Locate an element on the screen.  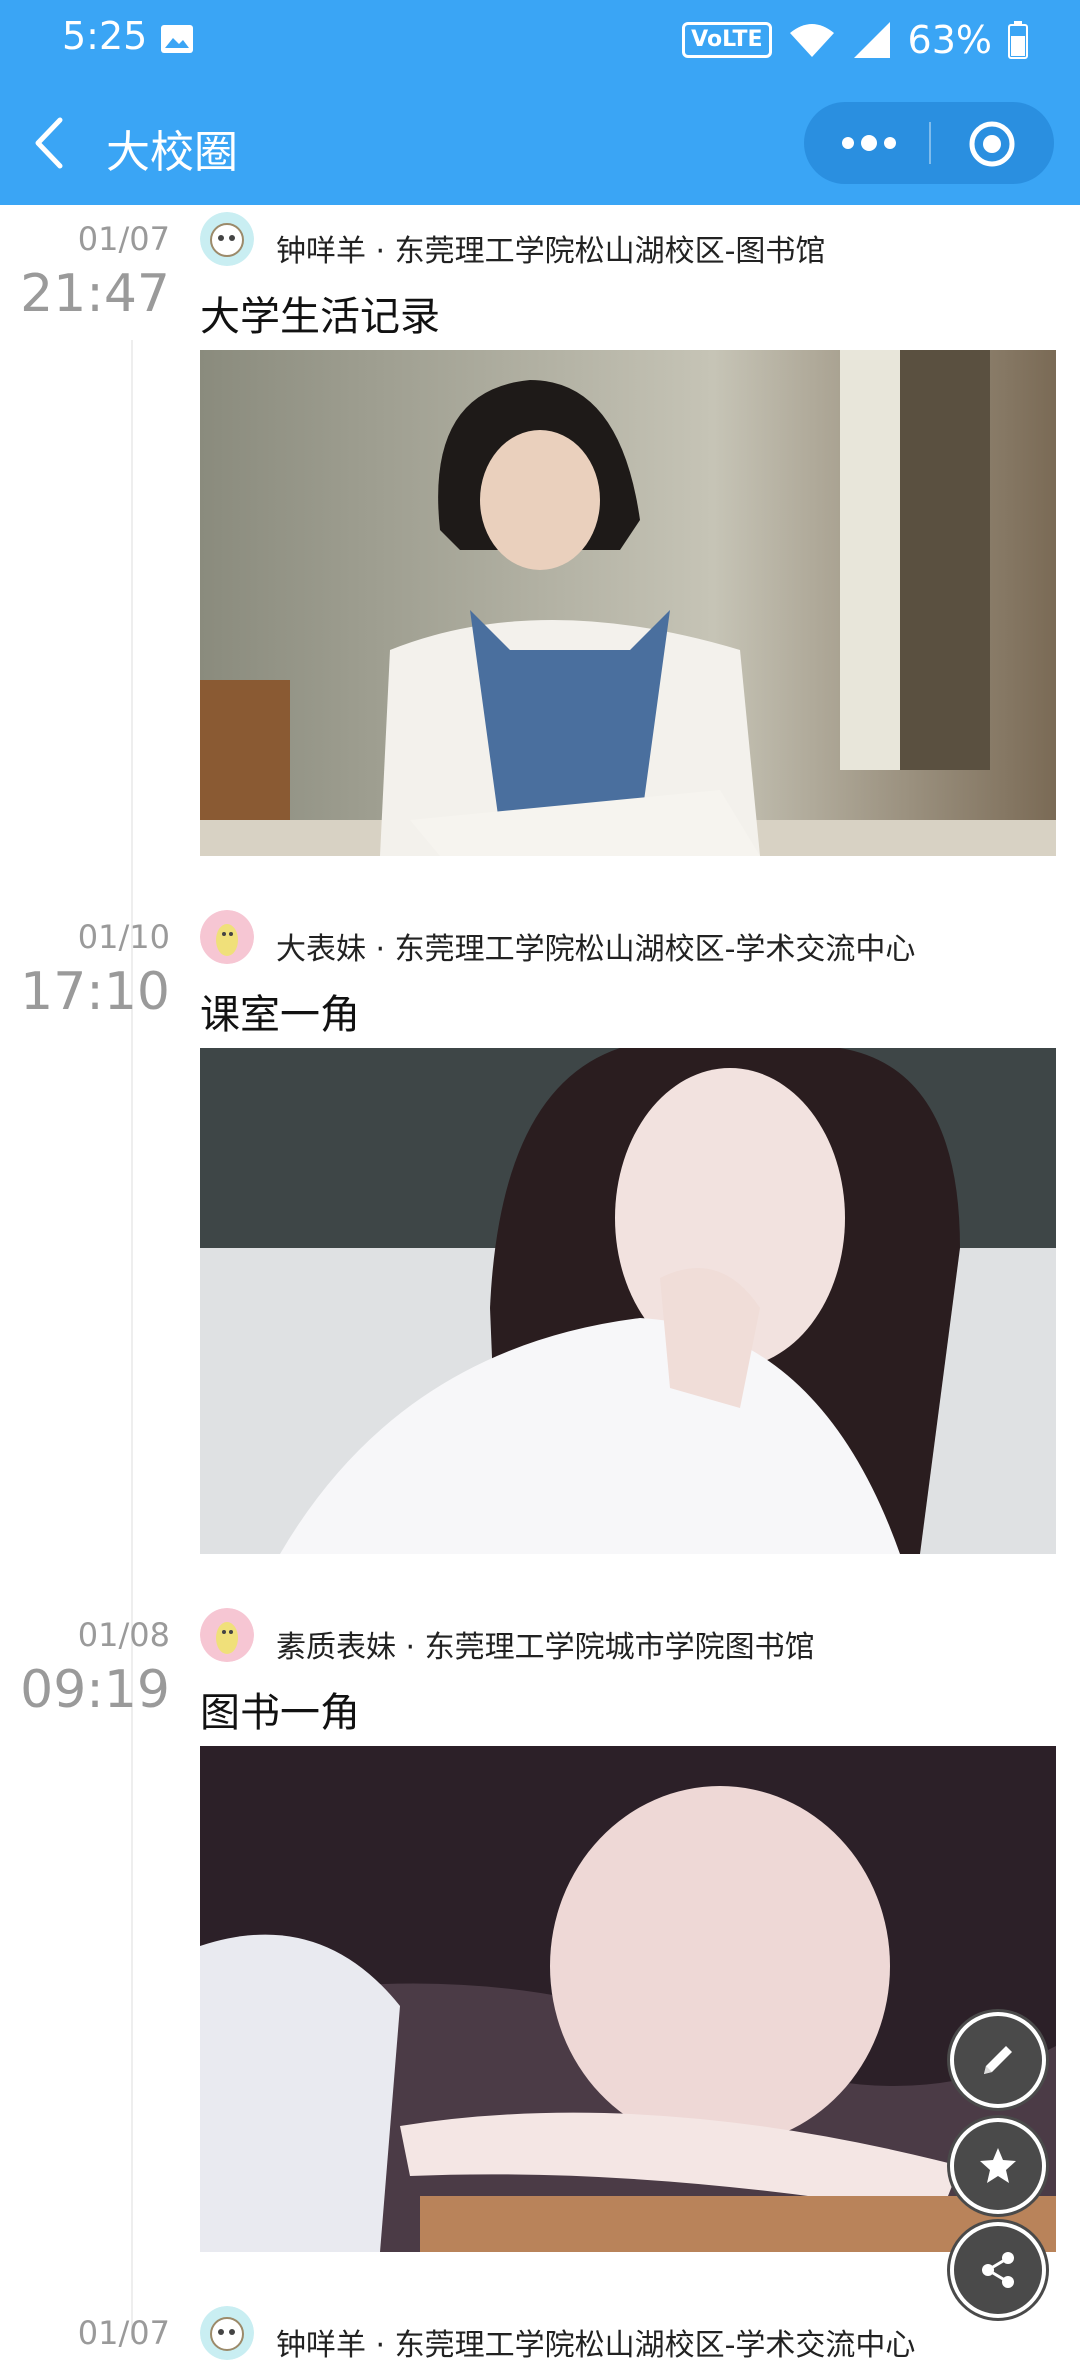
status-bar: 5:25 VoLTE 63% is located at coordinates (540, 40).